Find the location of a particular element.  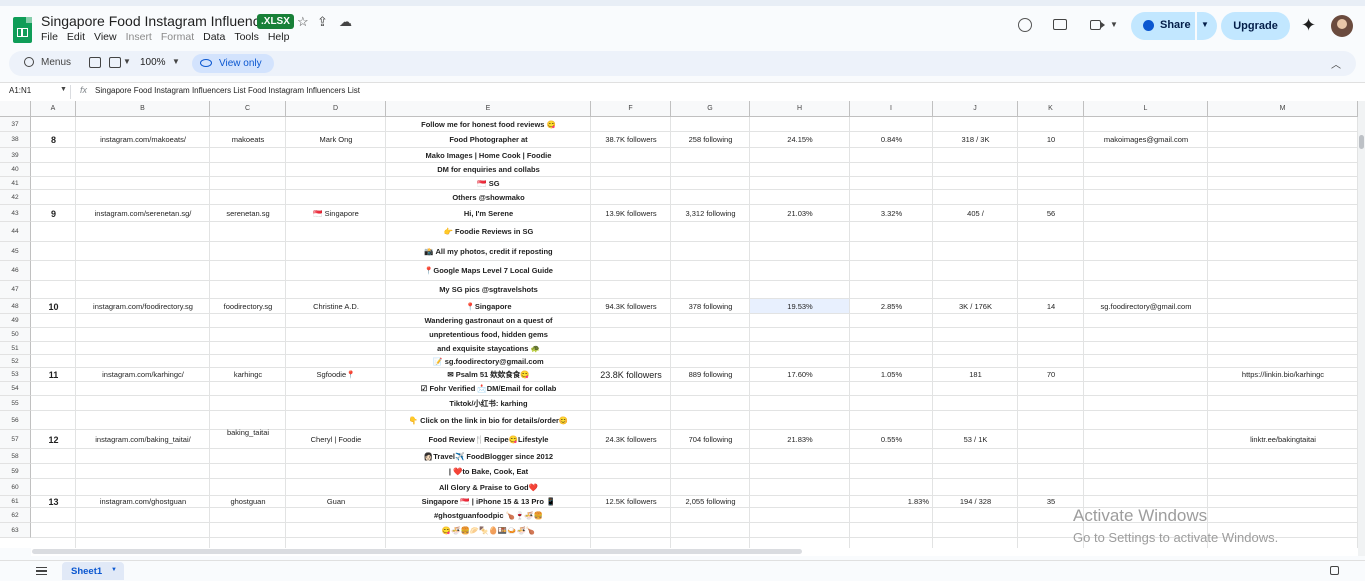

cell-e58: 👩🏻Travel✈️ FoodBlogger since 2012 is located at coordinates (488, 457).